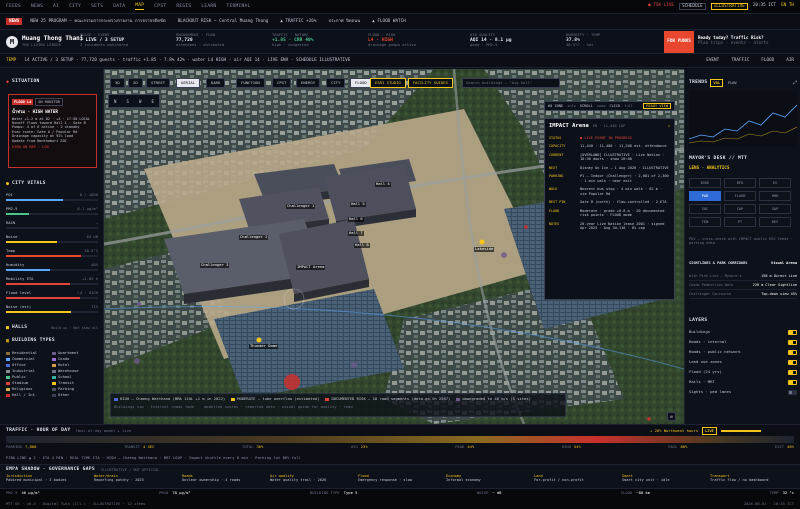 This screenshot has height=509, width=800. What do you see at coordinates (308, 83) in the screenshot?
I see `map-layer-energy: ENERGY` at bounding box center [308, 83].